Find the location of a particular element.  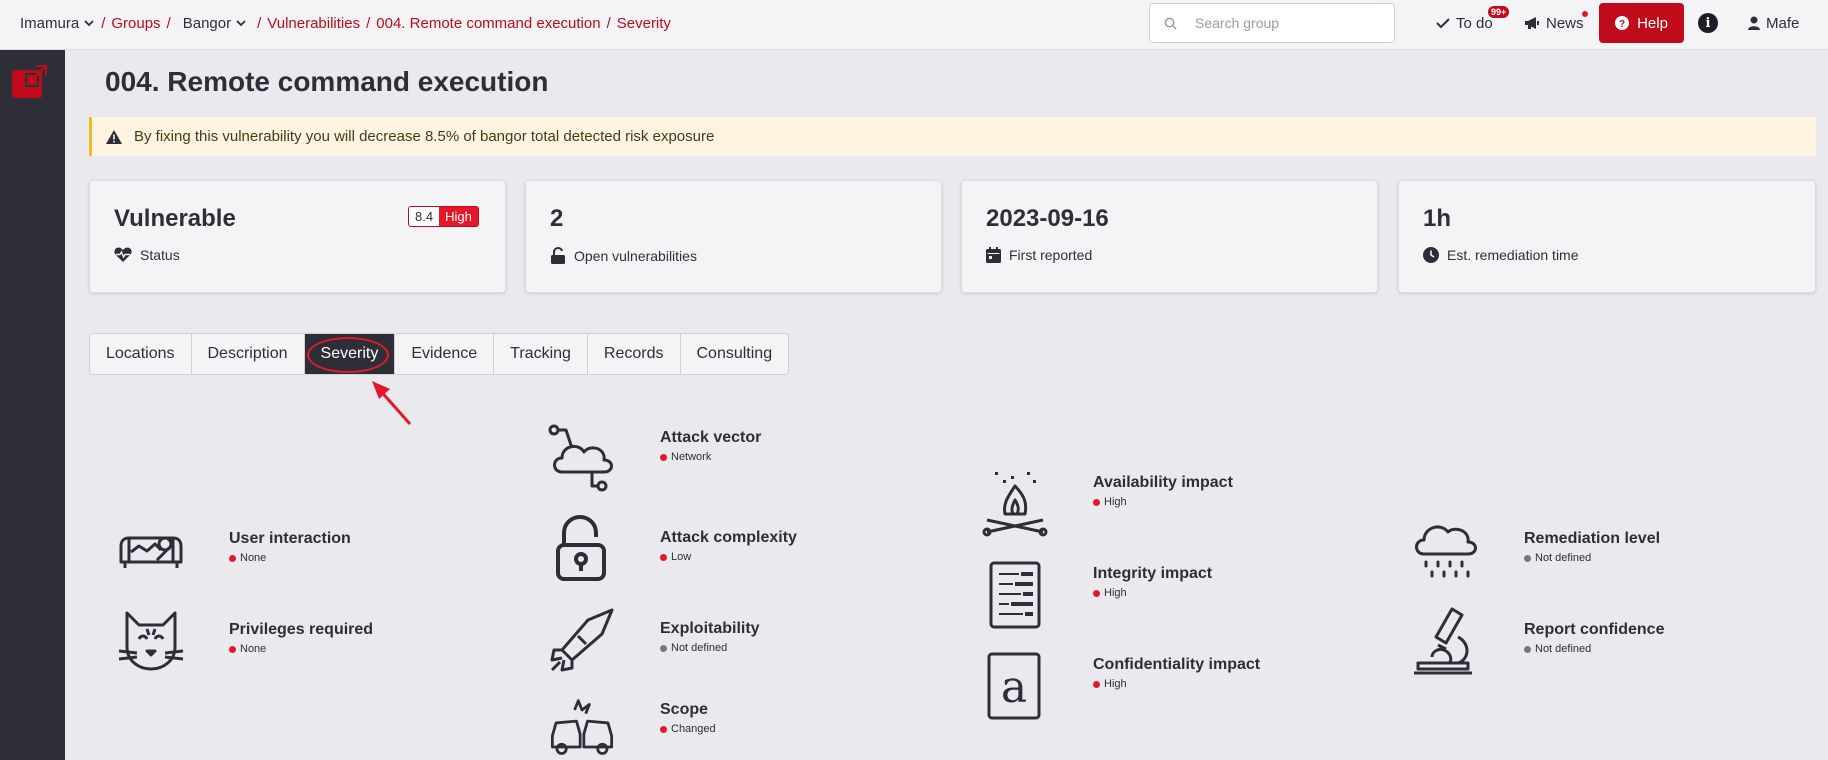

rain-cloud-icon is located at coordinates (1446, 551).